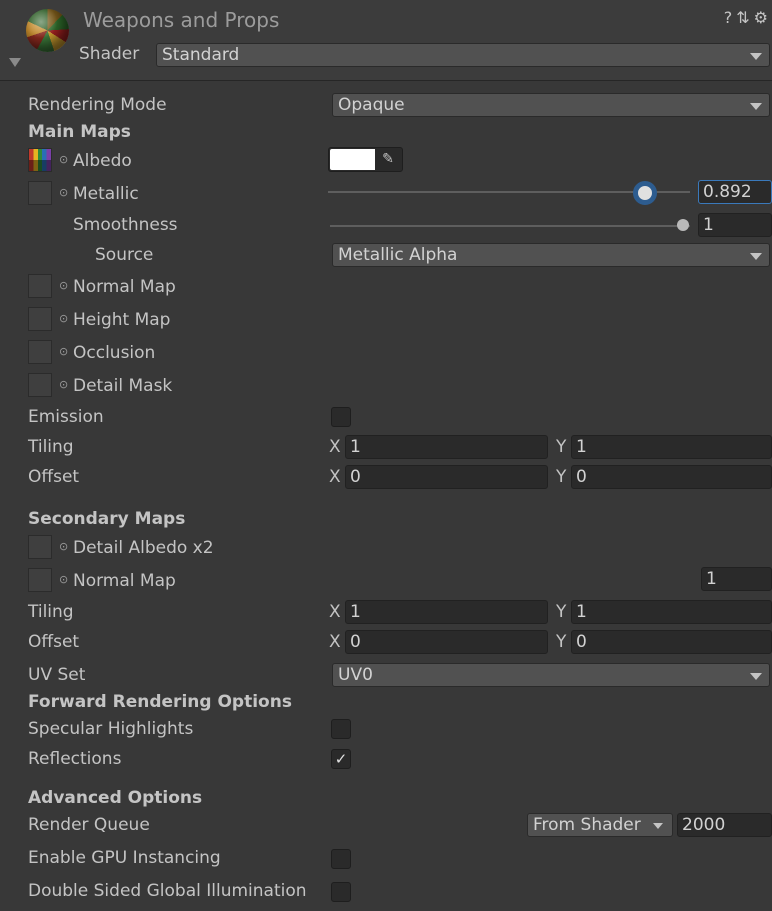  Describe the element at coordinates (371, 105) in the screenshot. I see `rendering-mode-value: Opaque` at that location.